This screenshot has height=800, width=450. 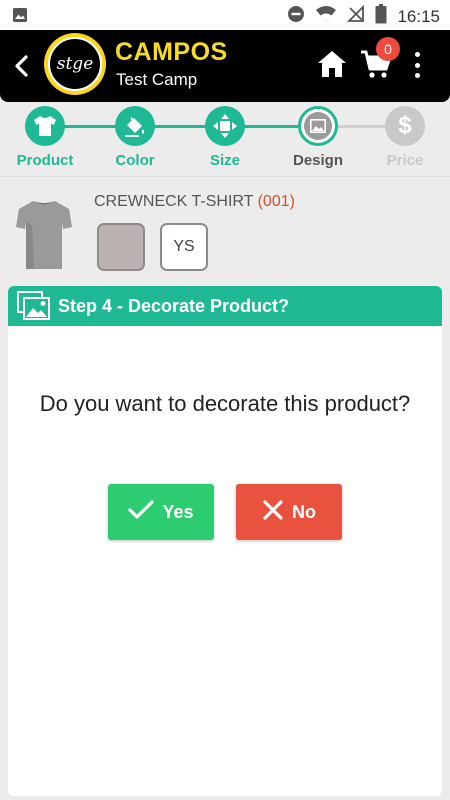 What do you see at coordinates (225, 15) in the screenshot?
I see `status-bar: 16:15` at bounding box center [225, 15].